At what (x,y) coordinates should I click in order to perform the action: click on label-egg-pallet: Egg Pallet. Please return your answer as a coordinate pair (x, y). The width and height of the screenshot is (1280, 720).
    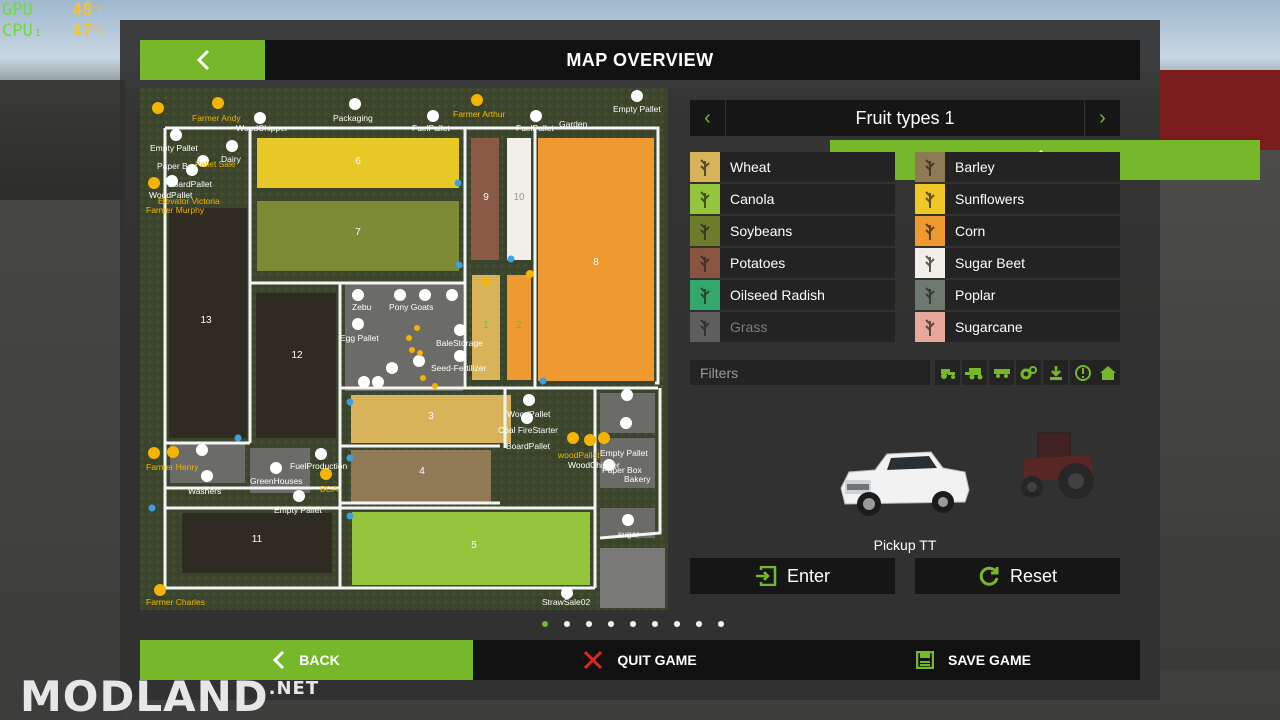
    Looking at the image, I should click on (359, 338).